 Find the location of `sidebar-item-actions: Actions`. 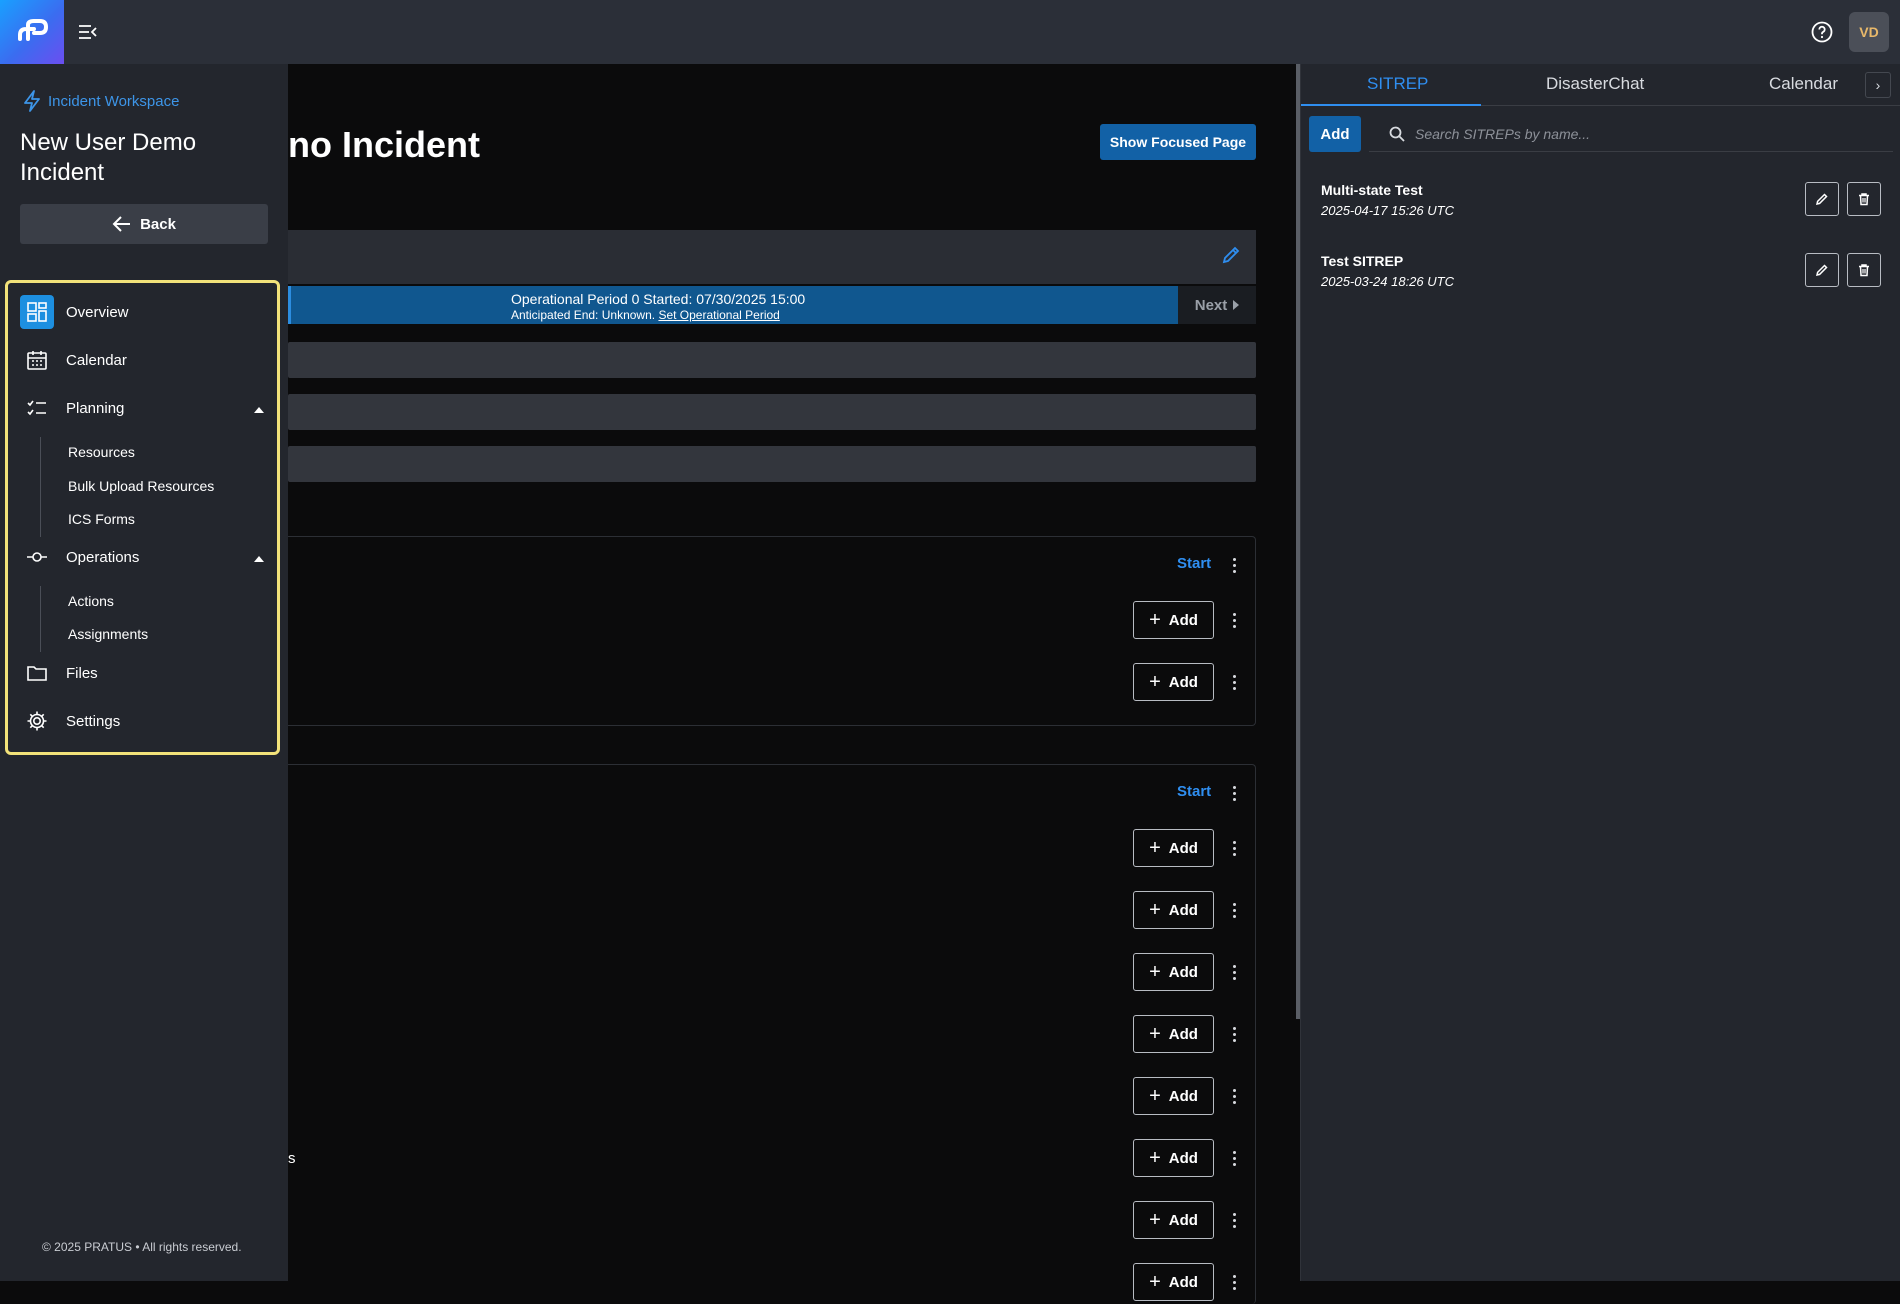

sidebar-item-actions: Actions is located at coordinates (91, 601).